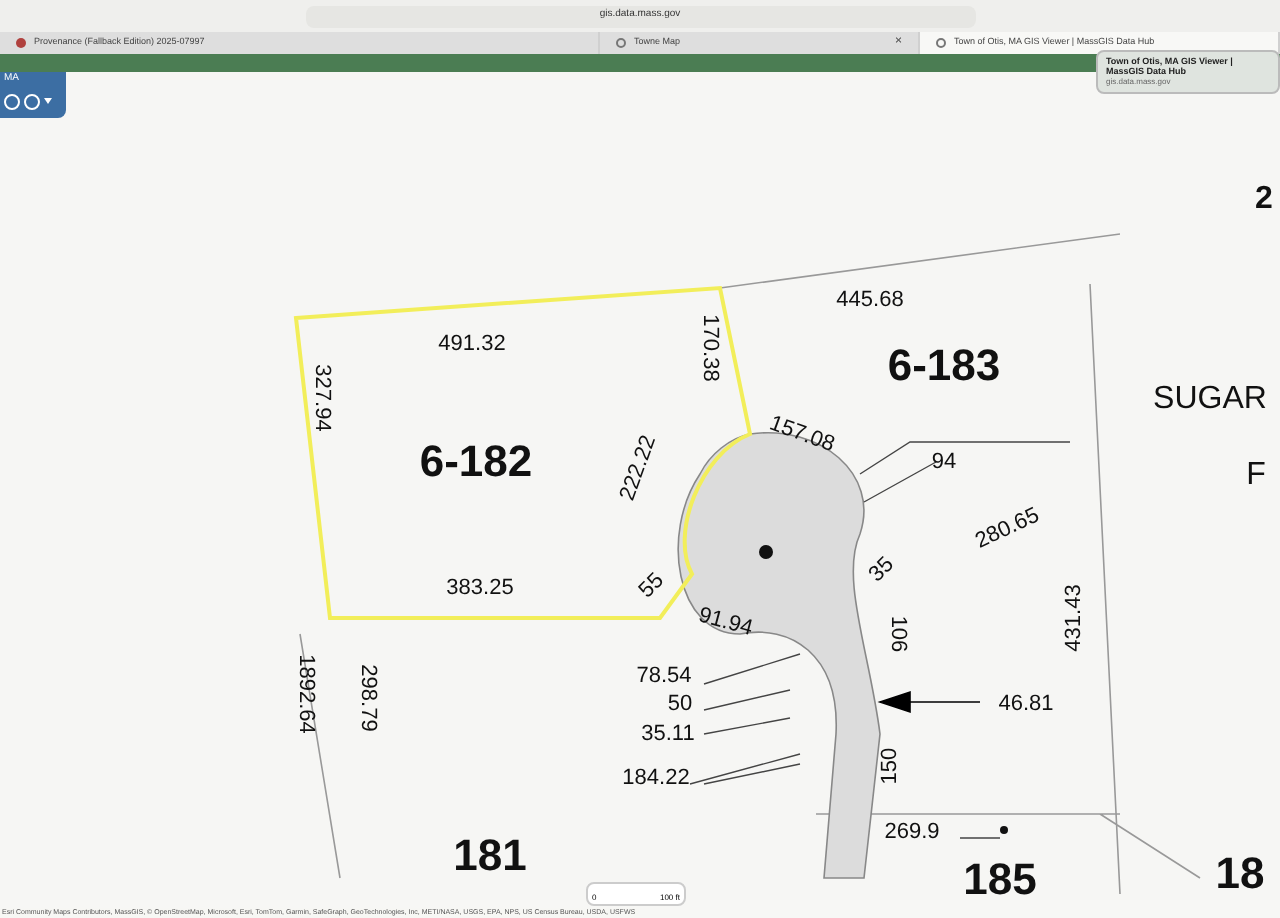 The height and width of the screenshot is (918, 1280). I want to click on dimension-label: 269.9, so click(912, 832).